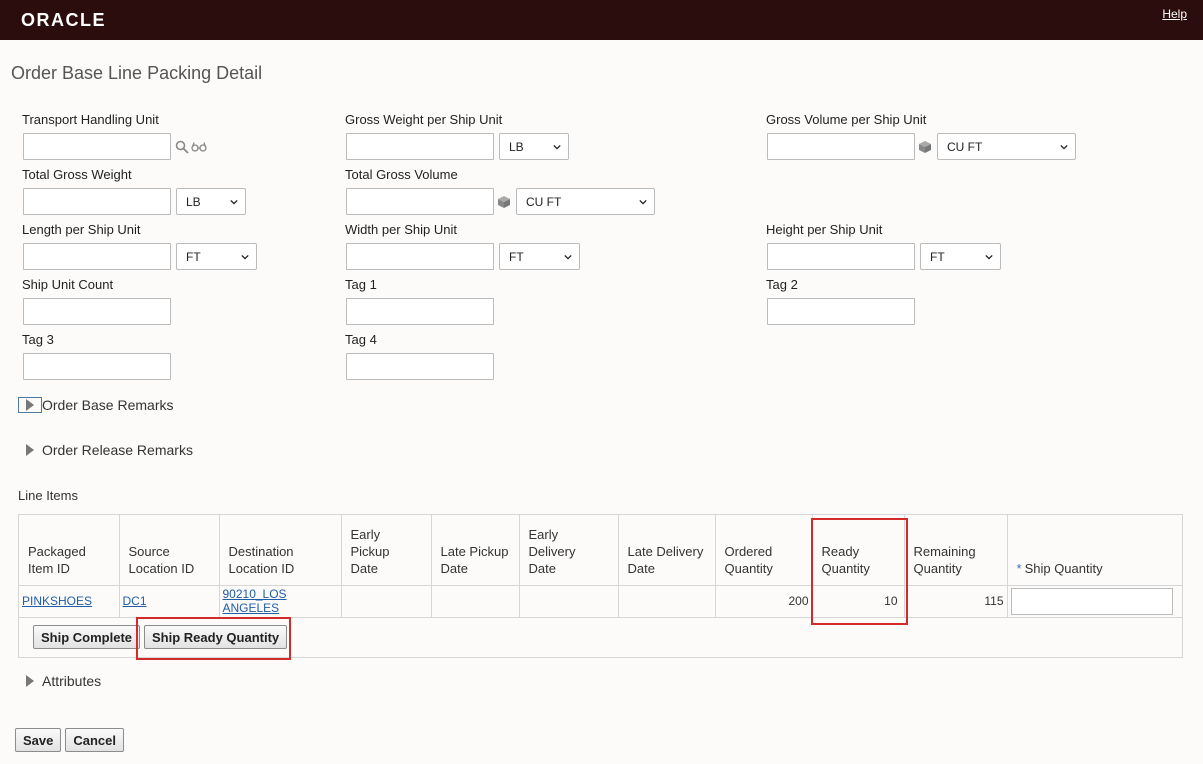 Image resolution: width=1203 pixels, height=764 pixels. What do you see at coordinates (960, 256) in the screenshot?
I see `height-unit-select: FT` at bounding box center [960, 256].